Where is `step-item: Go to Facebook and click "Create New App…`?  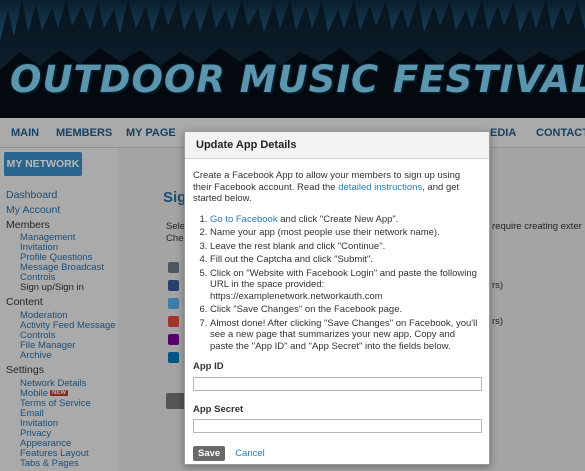
step-item: Go to Facebook and click "Create New App… is located at coordinates (345, 220).